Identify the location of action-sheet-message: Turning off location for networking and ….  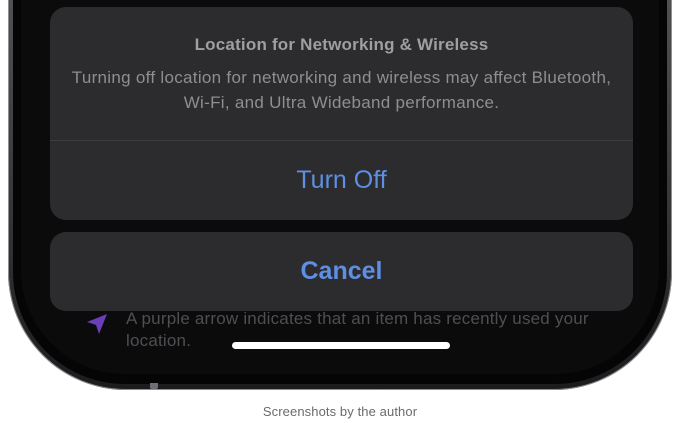
(341, 90).